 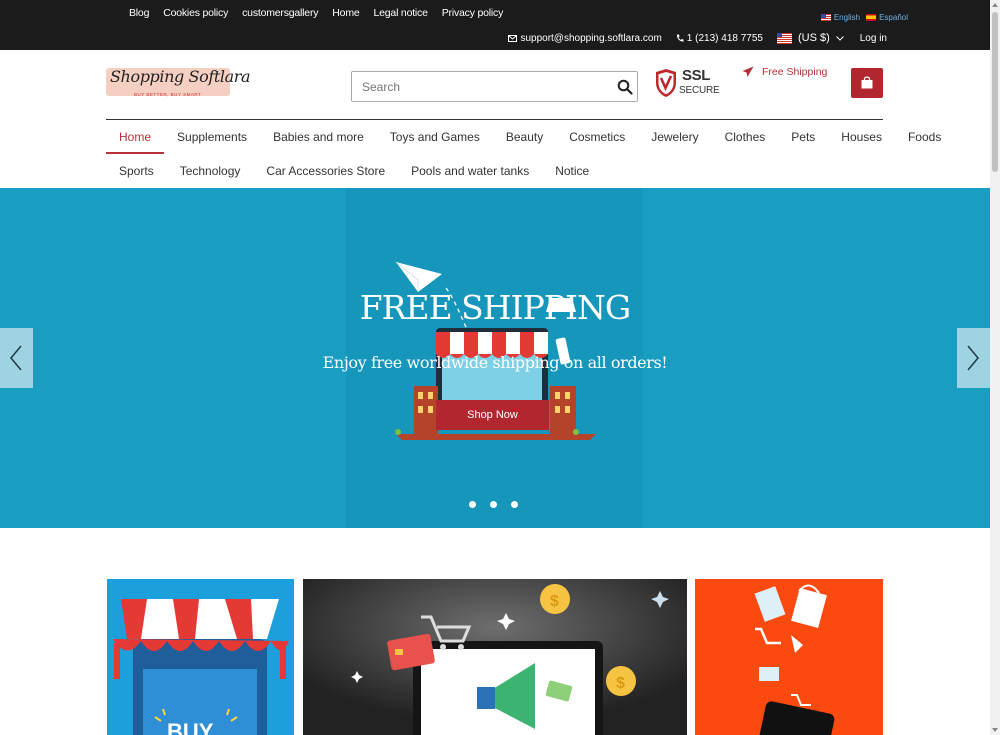 What do you see at coordinates (473, 13) in the screenshot?
I see `top-link-privacy-policy: Privacy policy` at bounding box center [473, 13].